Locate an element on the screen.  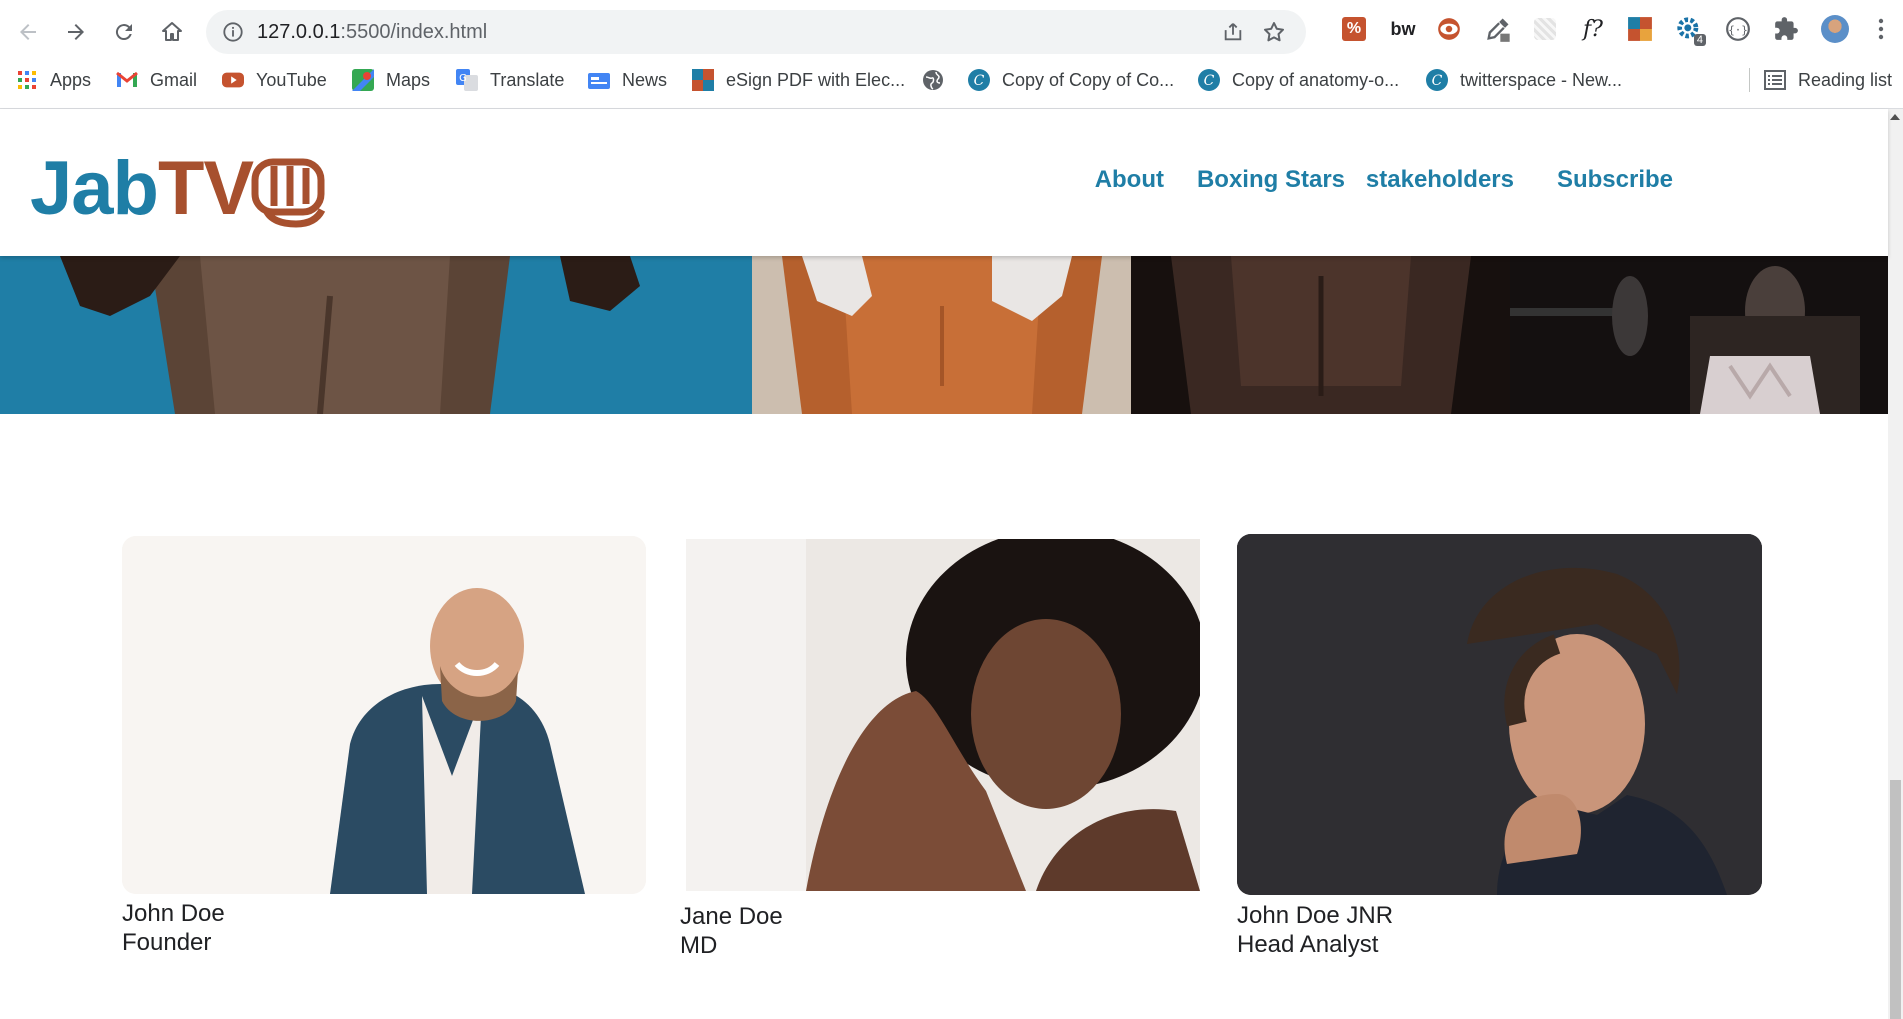
logo-tv-text: TV is located at coordinates (205, 188).